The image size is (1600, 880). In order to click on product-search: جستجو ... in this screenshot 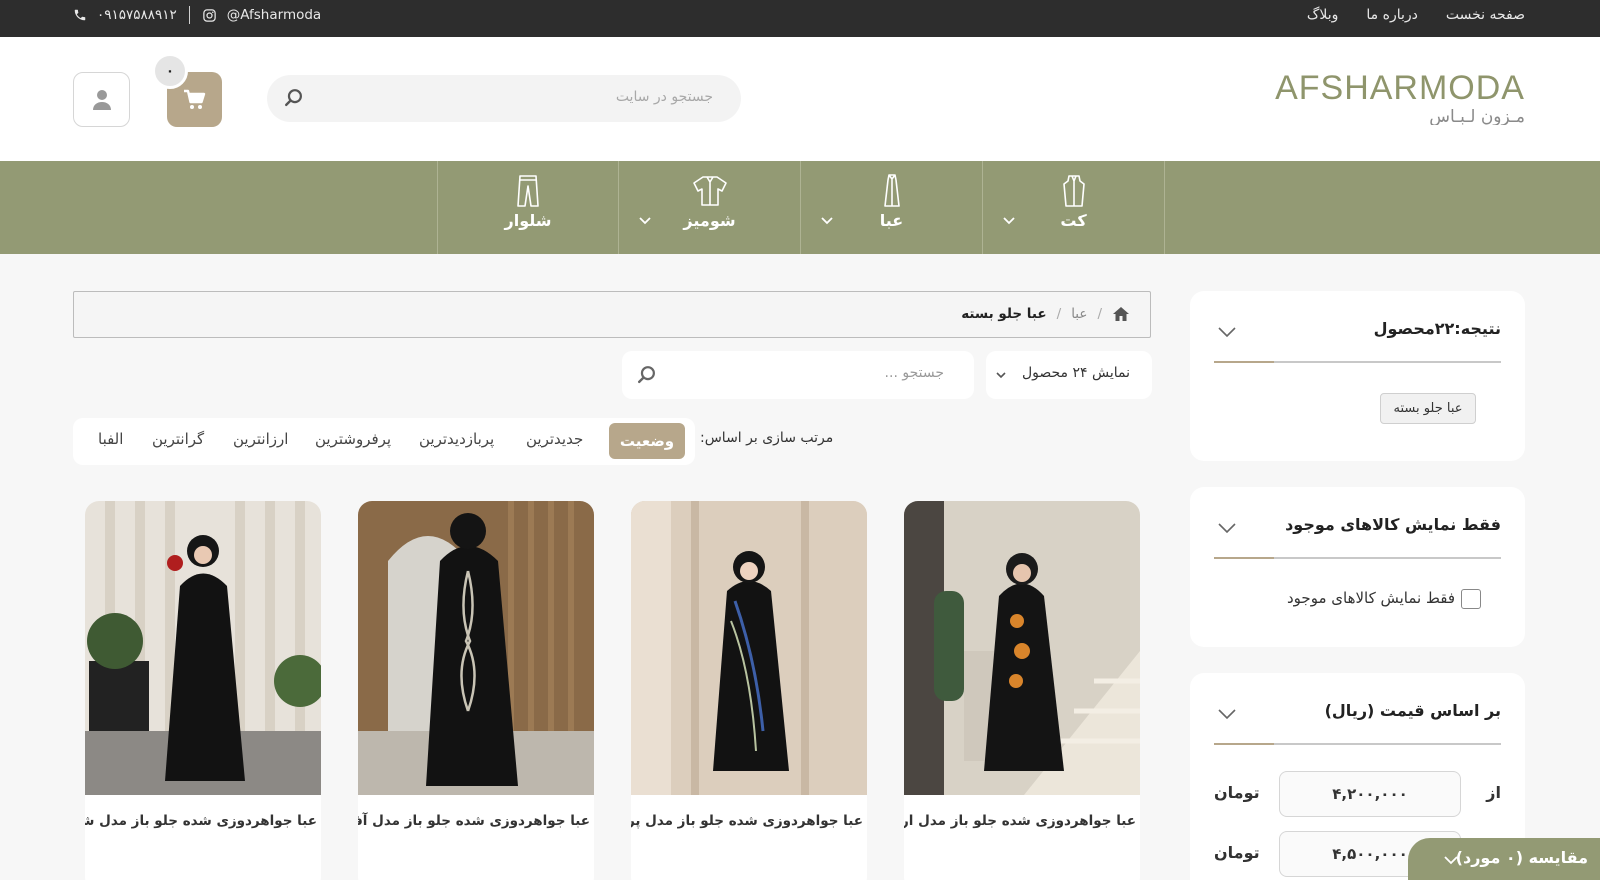, I will do `click(798, 375)`.